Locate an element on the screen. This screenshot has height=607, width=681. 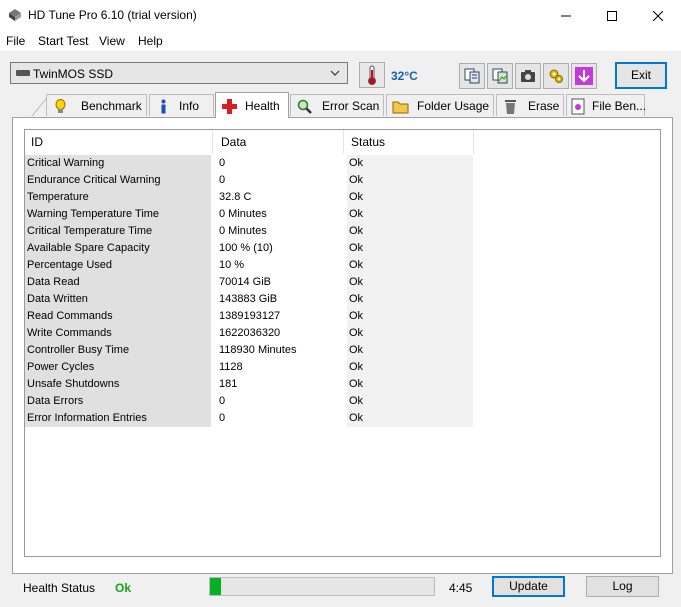
copy-text-button is located at coordinates (472, 76).